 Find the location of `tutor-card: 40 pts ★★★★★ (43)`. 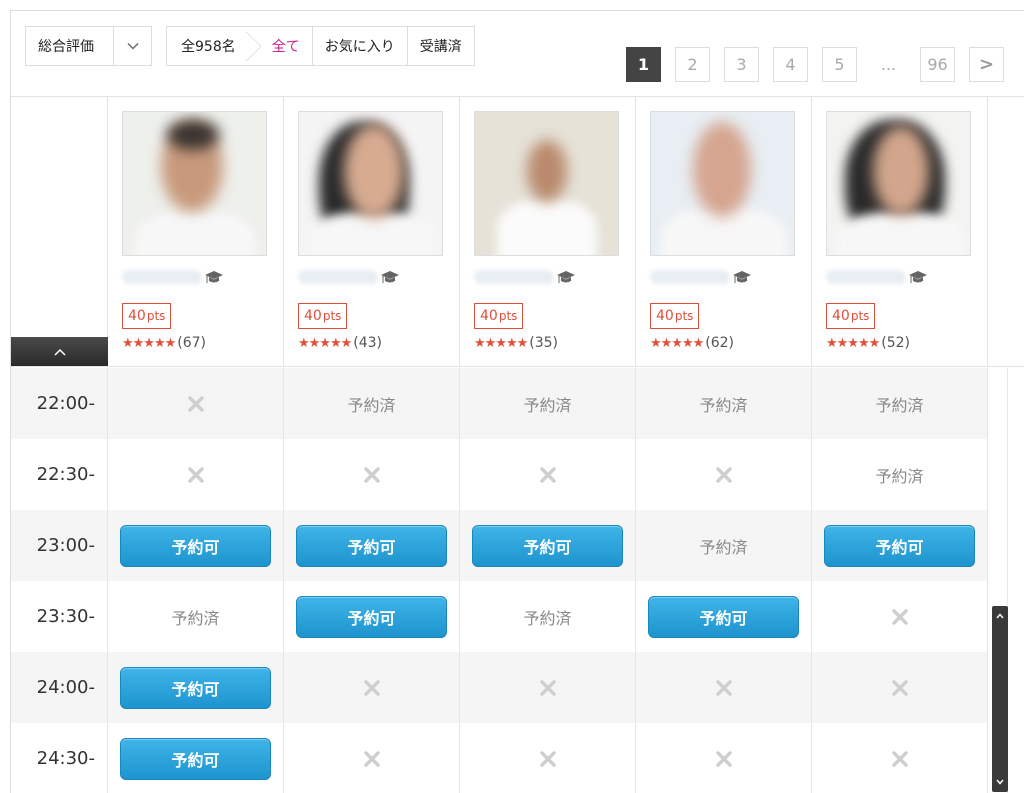

tutor-card: 40 pts ★★★★★ (43) is located at coordinates (372, 232).